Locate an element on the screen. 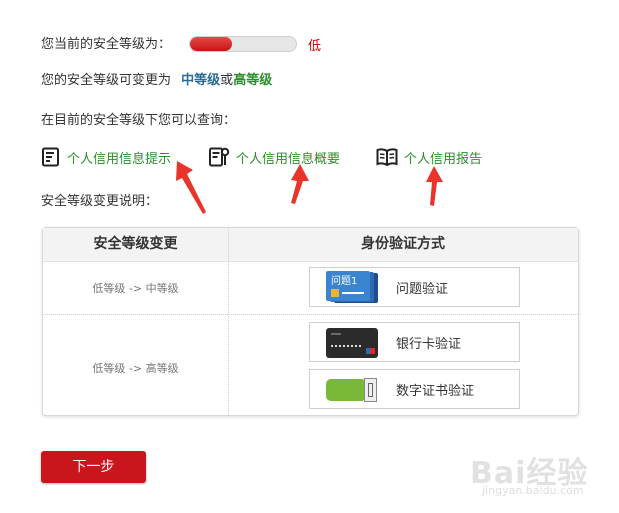 The width and height of the screenshot is (619, 513). bank-card-verification-option: 银行卡验证 is located at coordinates (414, 342).